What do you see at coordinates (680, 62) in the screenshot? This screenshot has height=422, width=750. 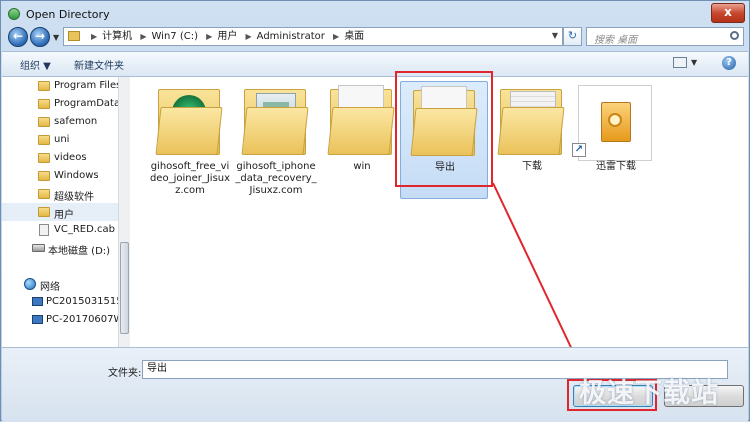 I see `view-options-icon` at bounding box center [680, 62].